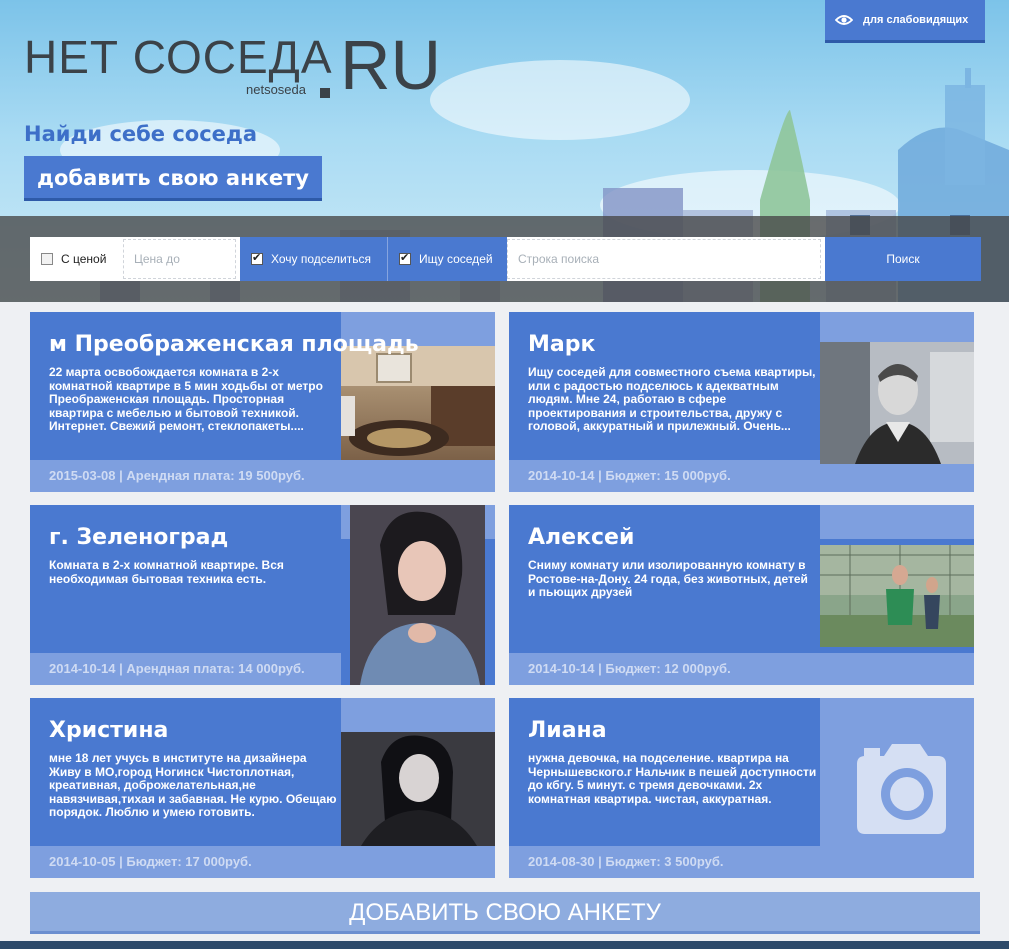 This screenshot has width=1009, height=949. What do you see at coordinates (47, 259) in the screenshot?
I see `with-price-checkbox` at bounding box center [47, 259].